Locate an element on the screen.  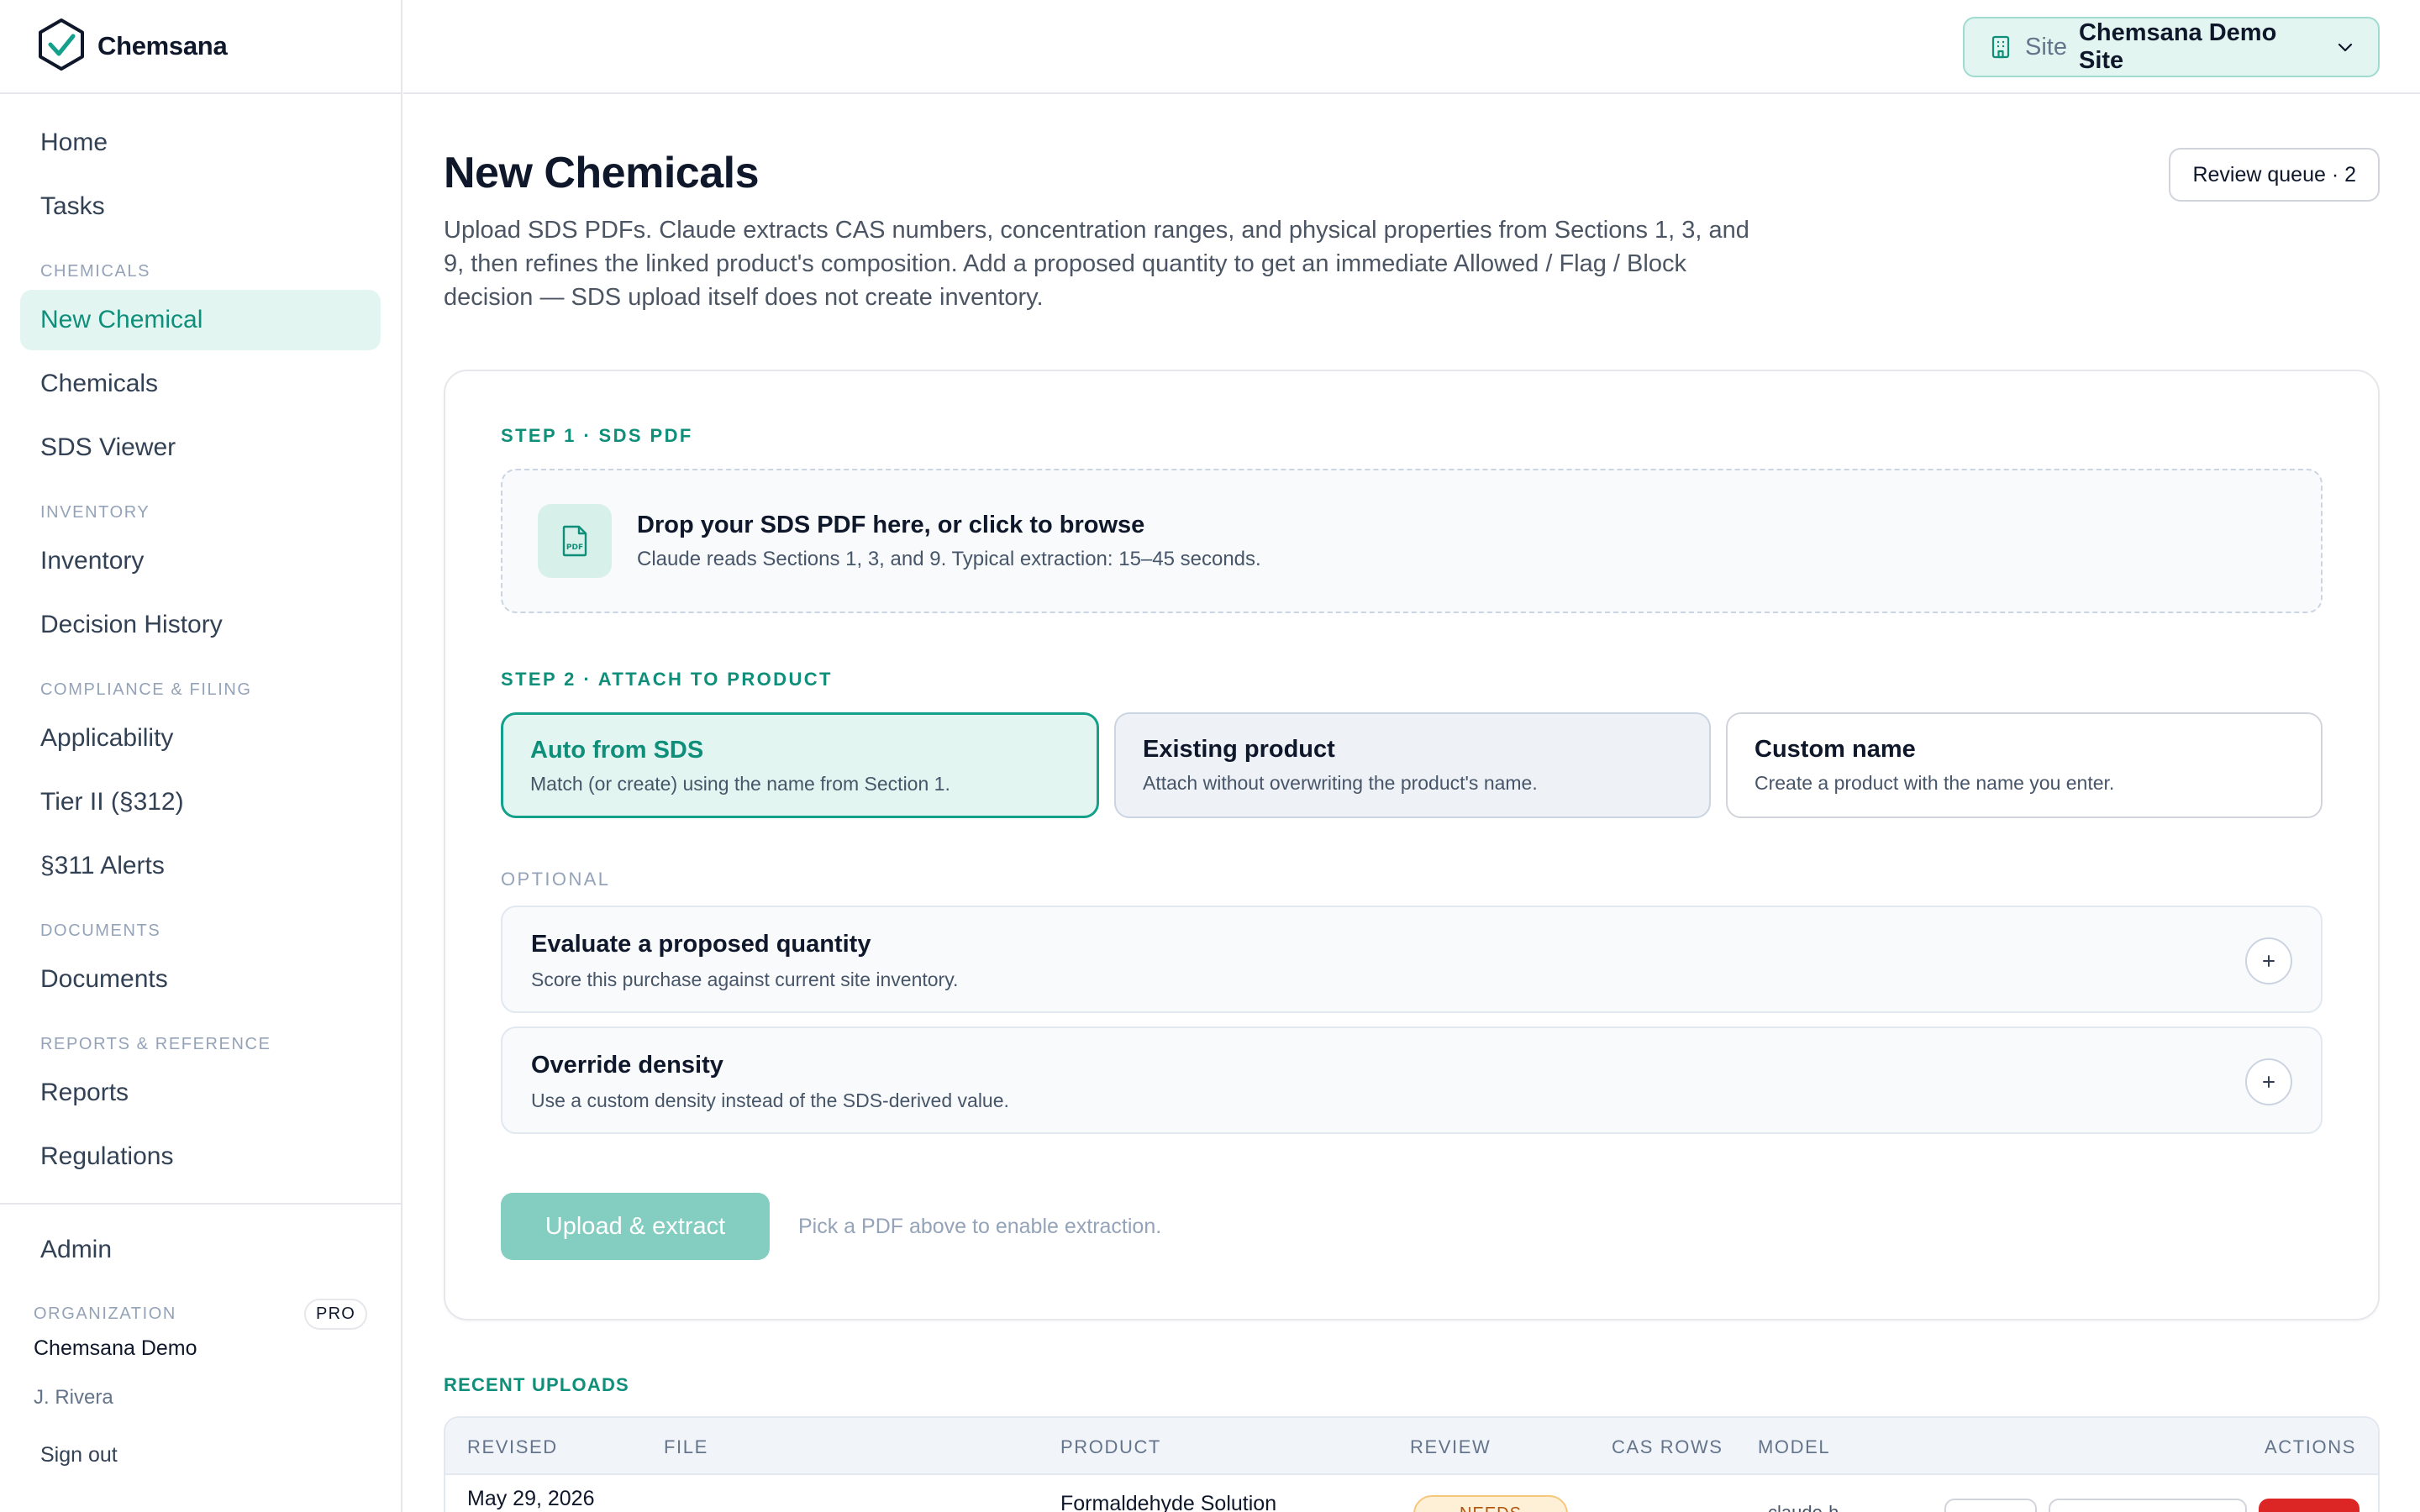
sidebar-item-admin: Admin is located at coordinates (200, 1250).